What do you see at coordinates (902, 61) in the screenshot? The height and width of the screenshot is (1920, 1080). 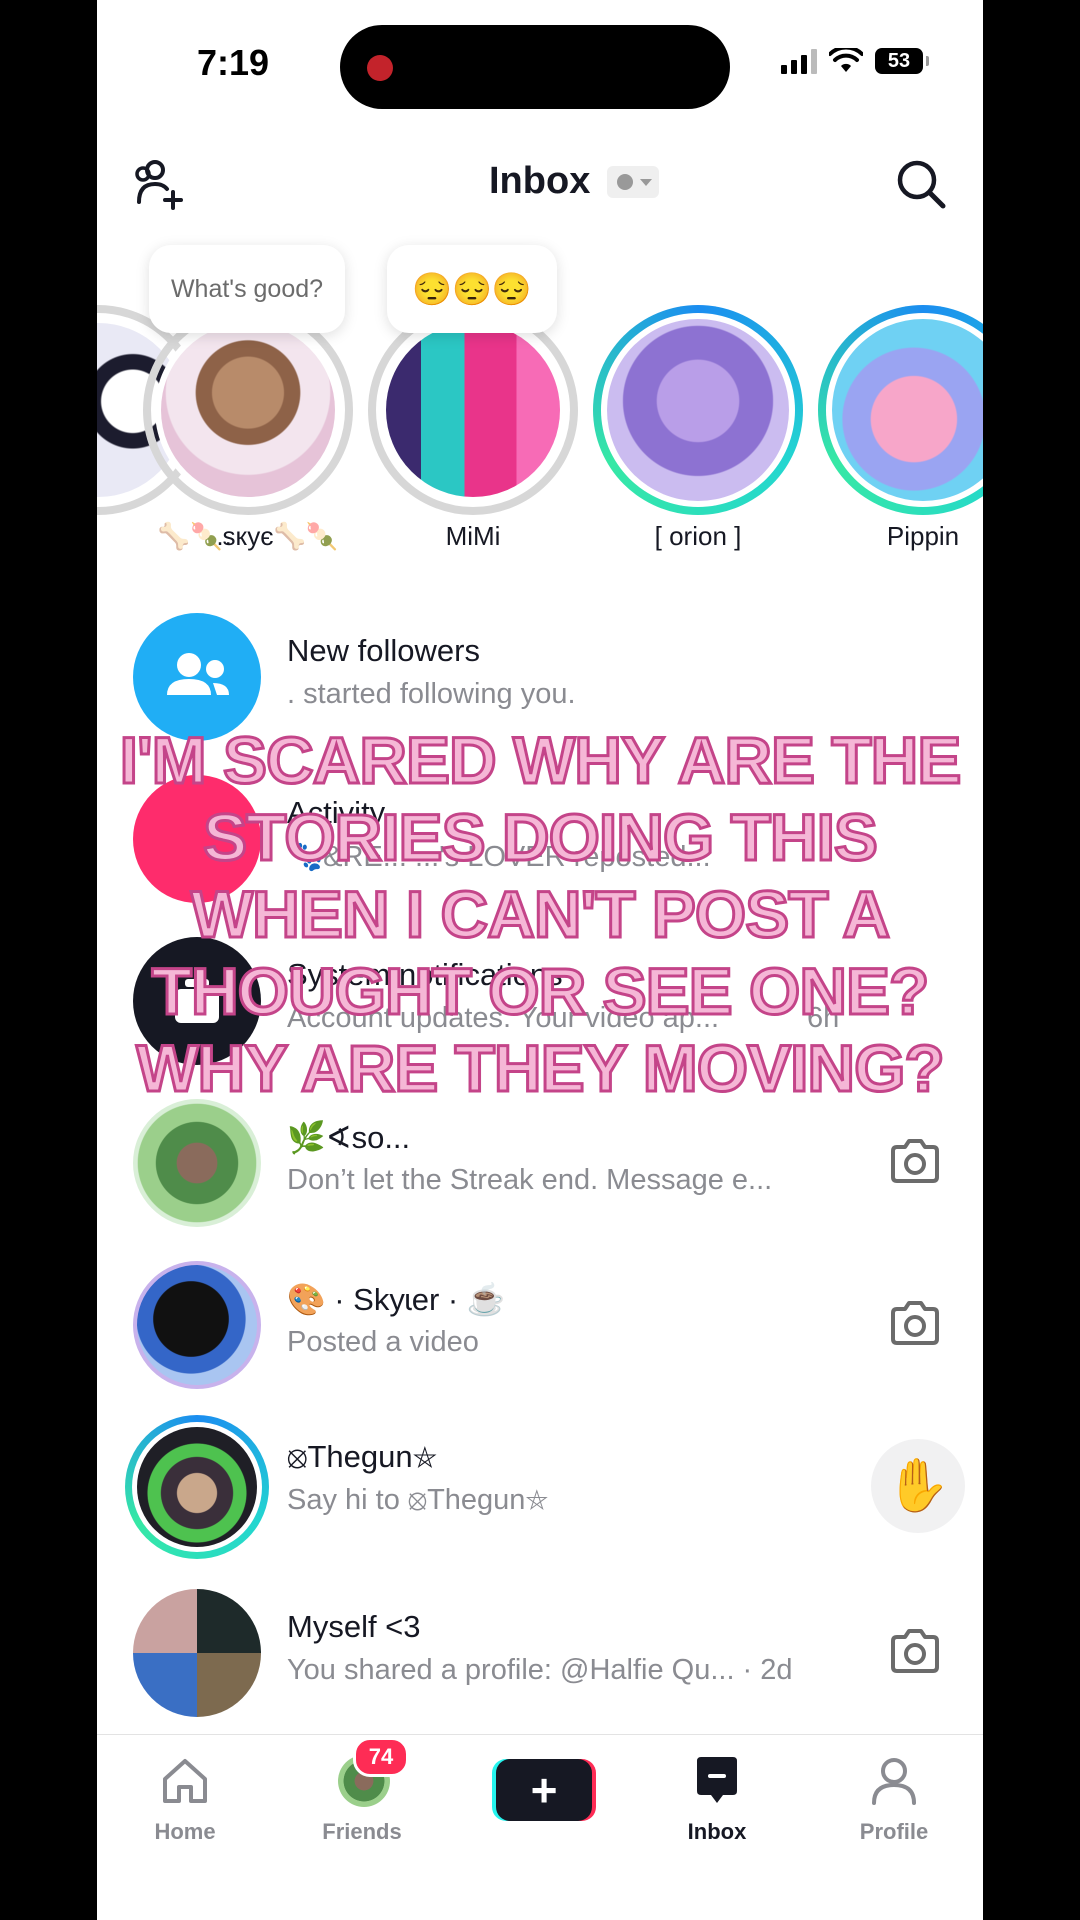 I see `battery-icon: 53` at bounding box center [902, 61].